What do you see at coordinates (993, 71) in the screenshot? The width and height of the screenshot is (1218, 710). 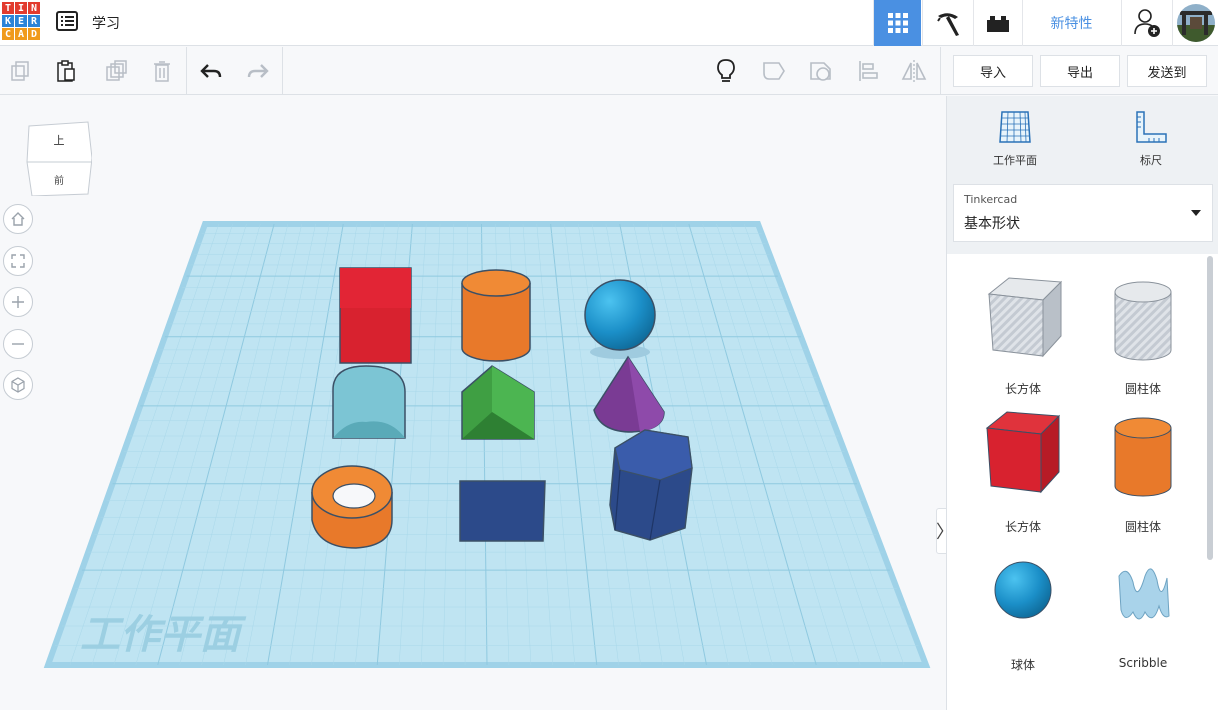 I see `import-button: 导入` at bounding box center [993, 71].